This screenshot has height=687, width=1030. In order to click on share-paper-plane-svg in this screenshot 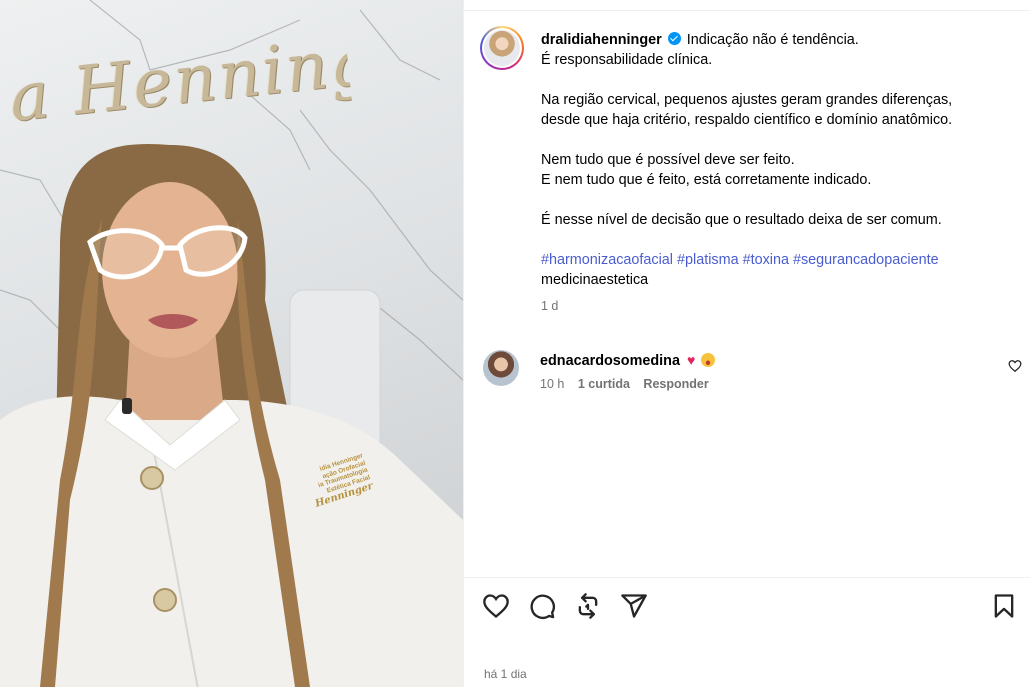, I will do `click(634, 606)`.